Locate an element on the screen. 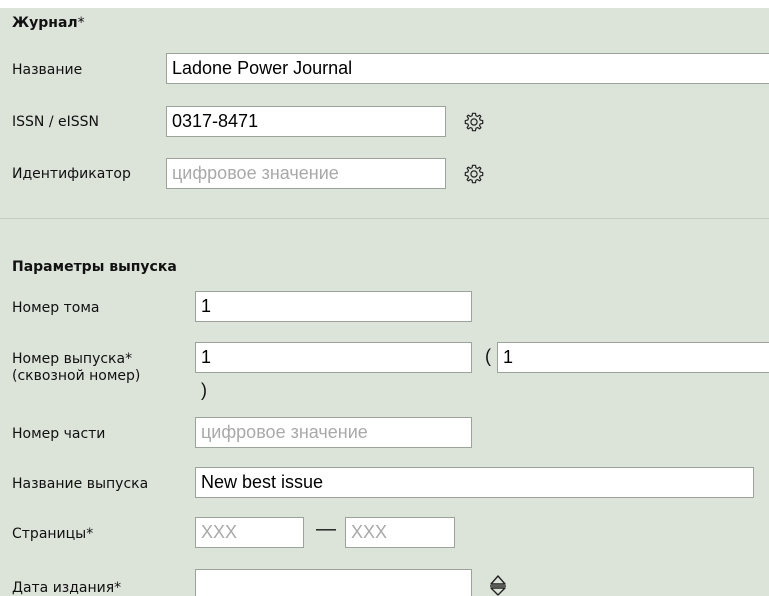 The image size is (769, 596). part-number-input is located at coordinates (333, 432).